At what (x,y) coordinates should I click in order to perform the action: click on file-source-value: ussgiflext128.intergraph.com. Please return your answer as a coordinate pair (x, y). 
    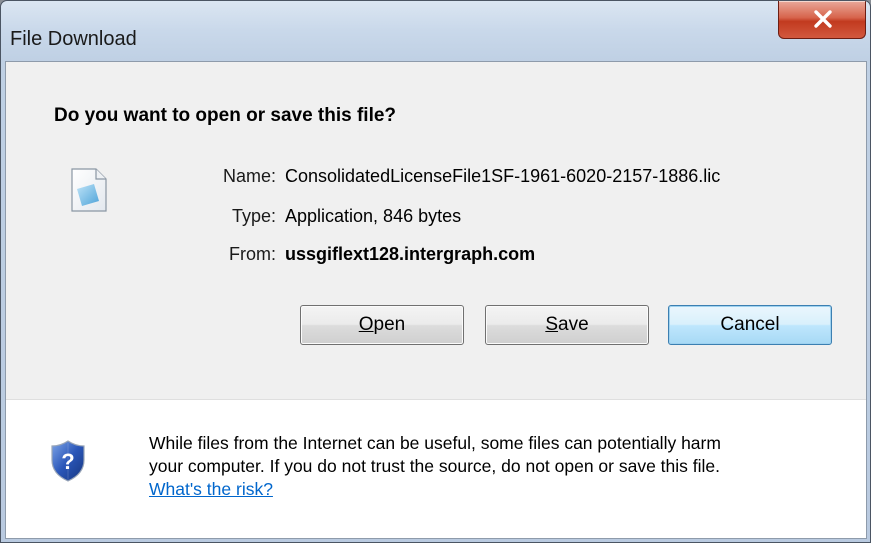
    Looking at the image, I should click on (410, 254).